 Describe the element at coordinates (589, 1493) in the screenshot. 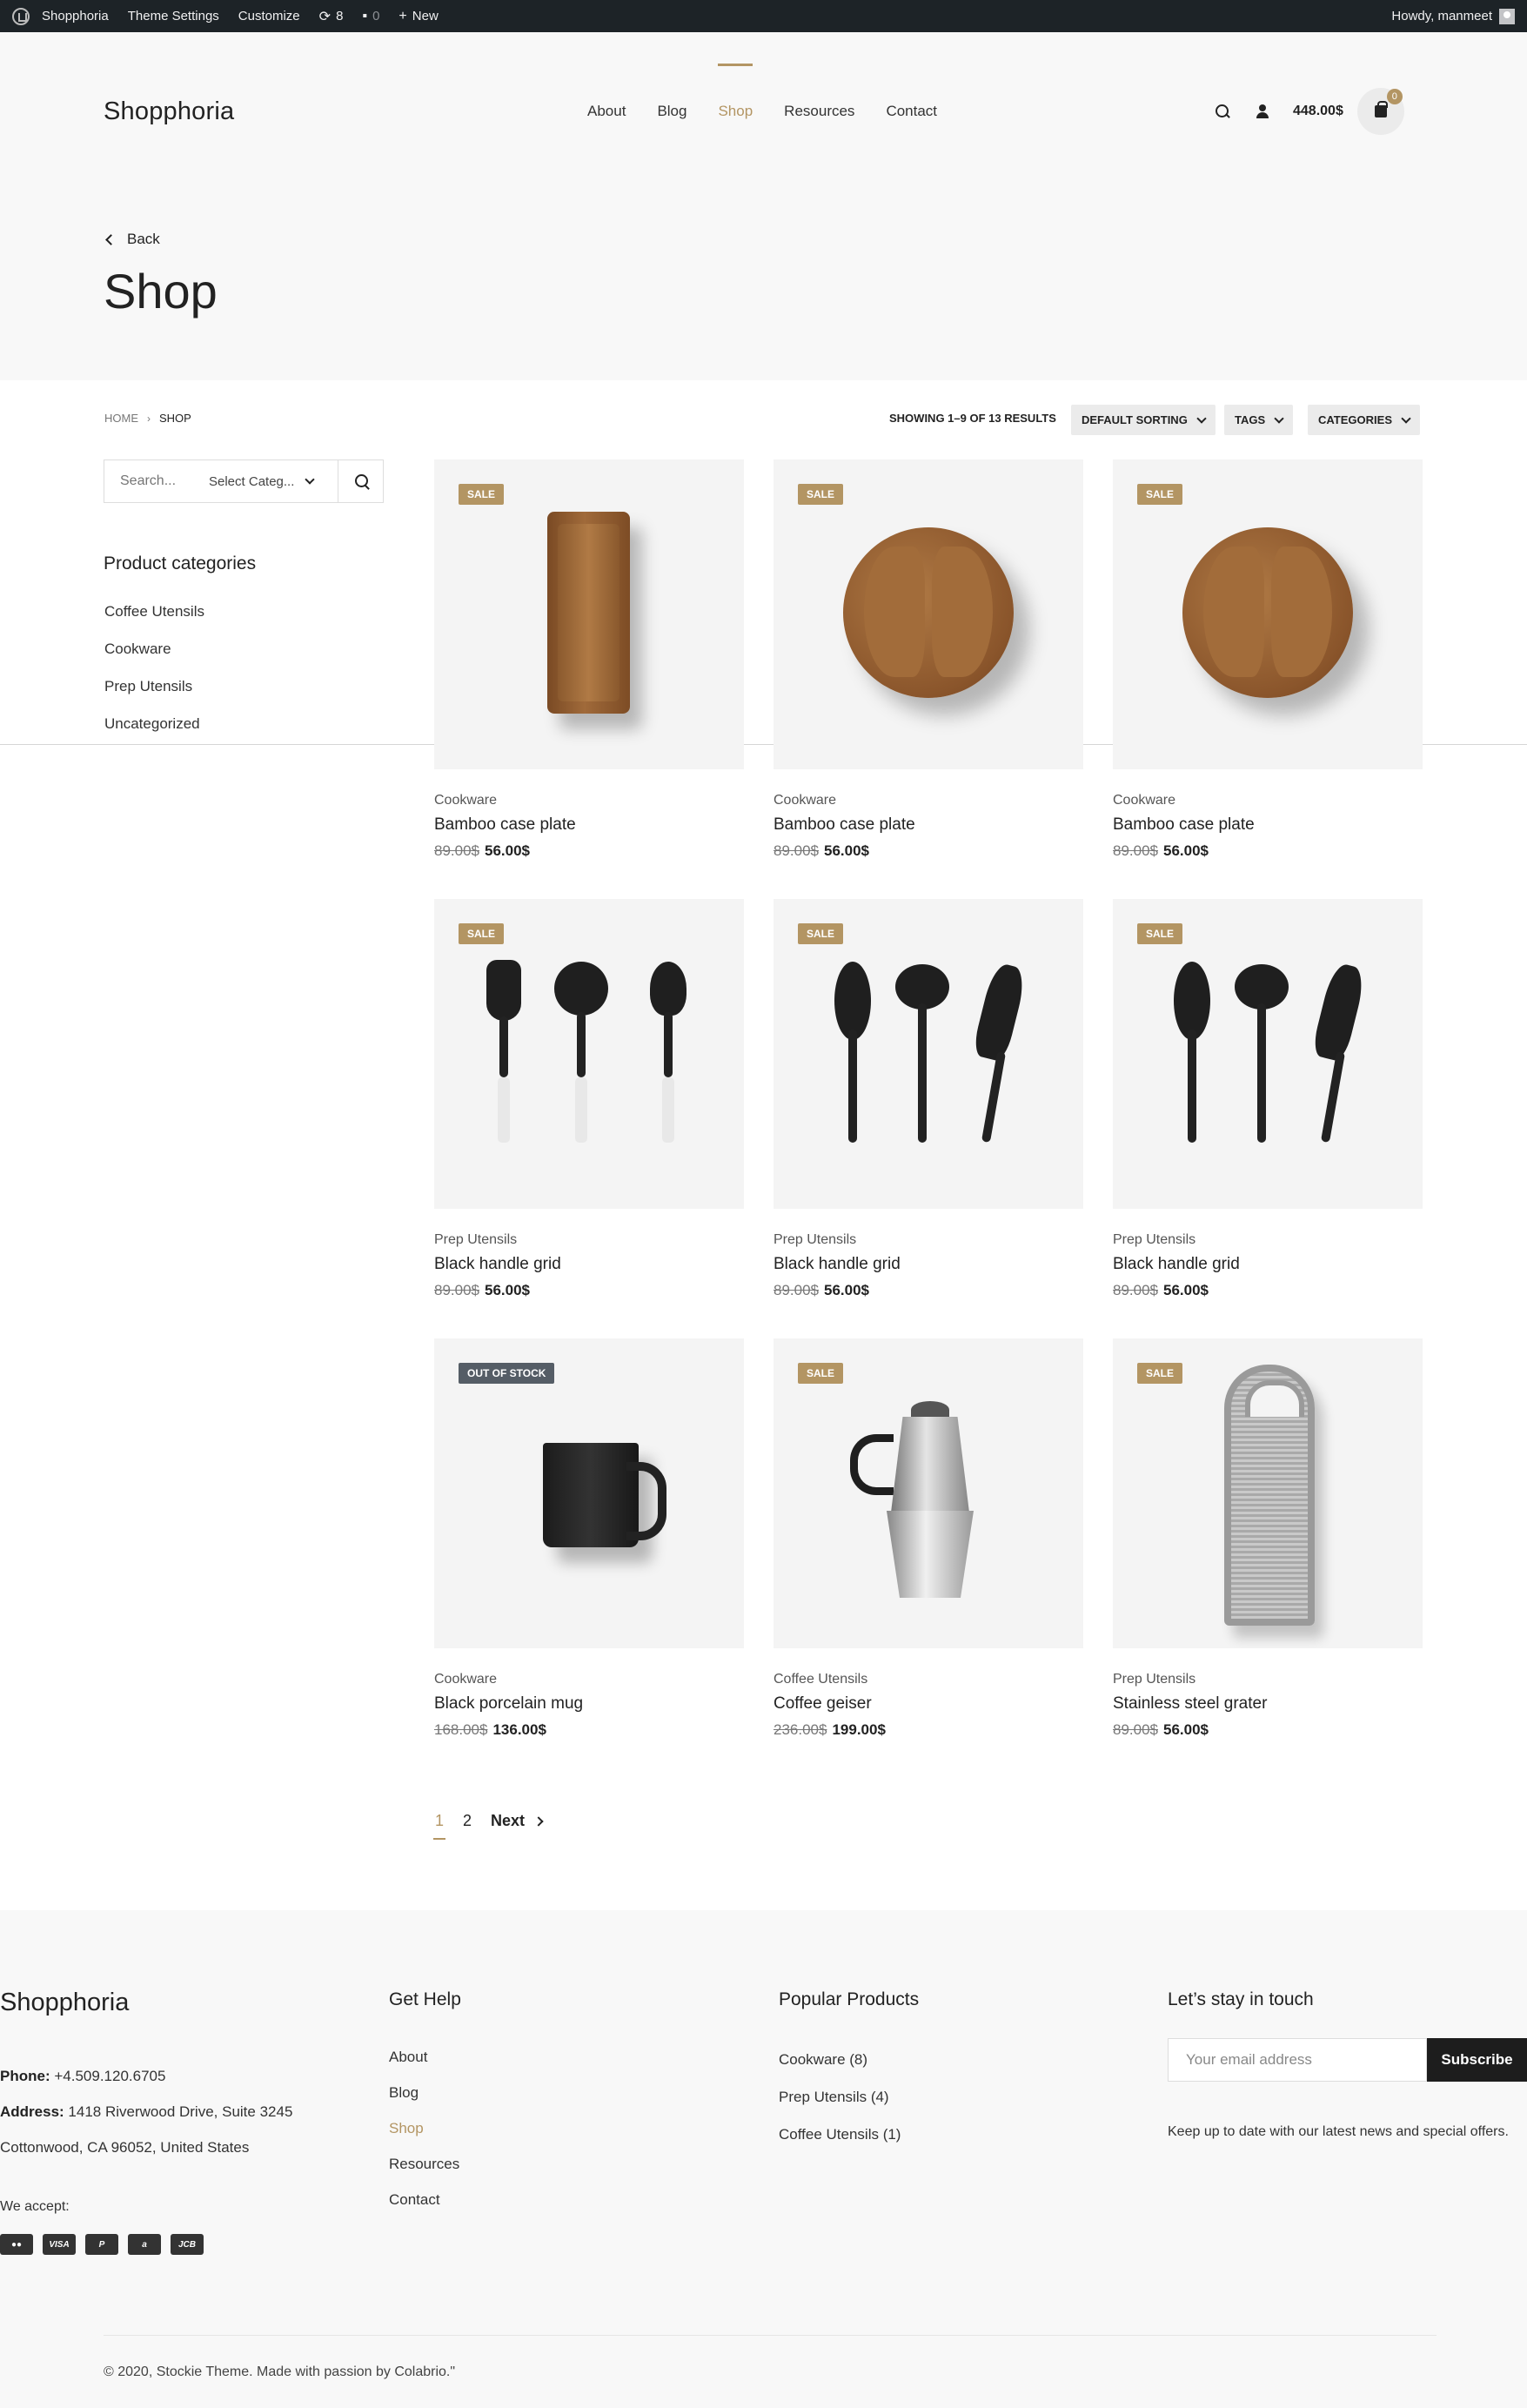

I see `product-image: OUT OF STOCK` at that location.